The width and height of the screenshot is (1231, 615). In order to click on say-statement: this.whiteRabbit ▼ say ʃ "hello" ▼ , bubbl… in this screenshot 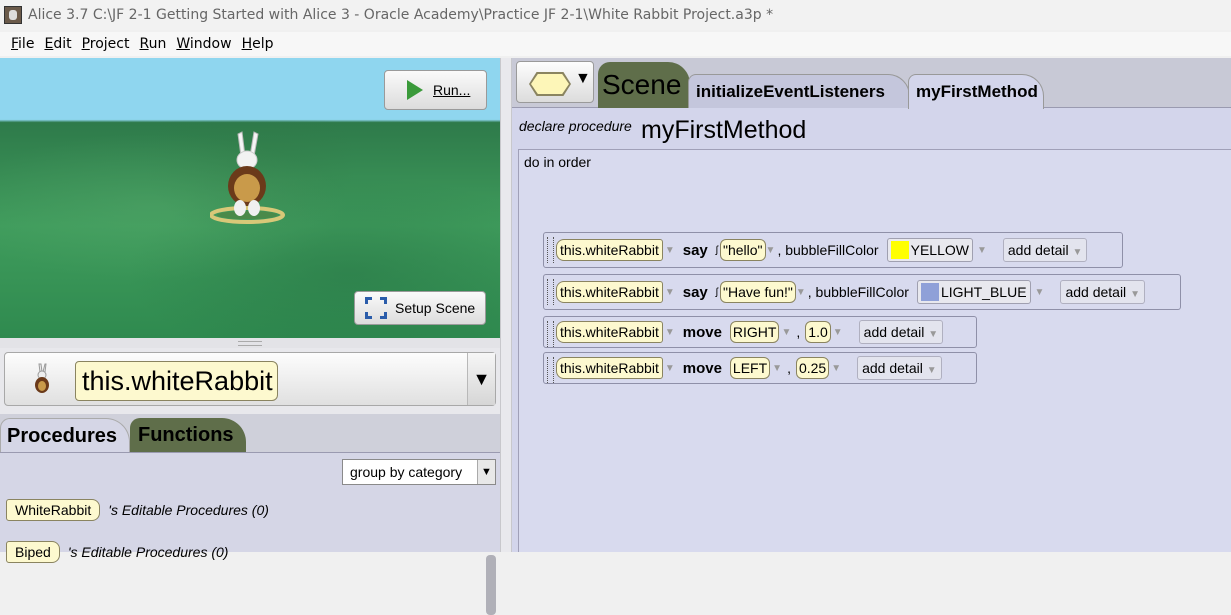, I will do `click(833, 250)`.